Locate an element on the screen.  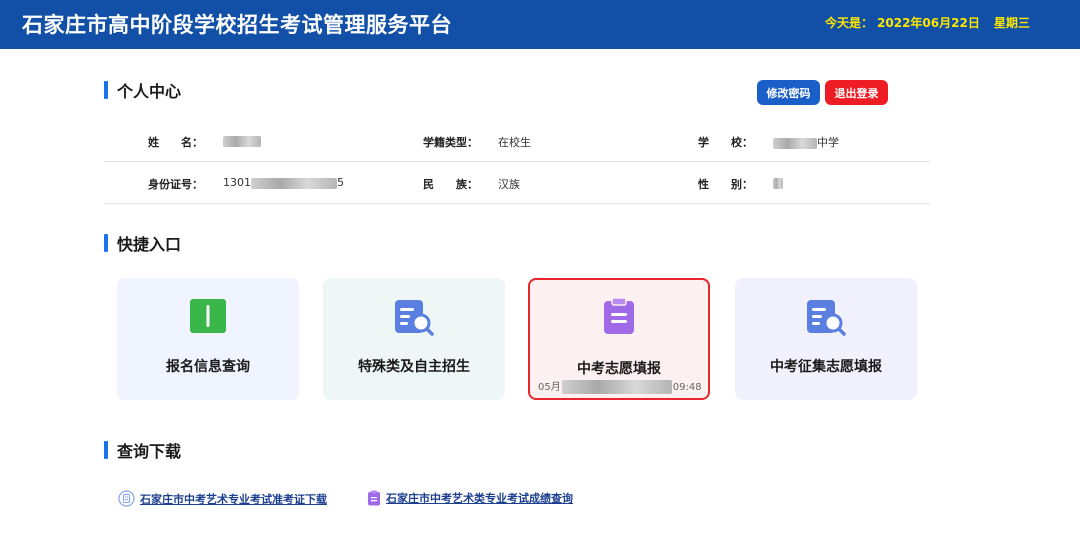
current-date: 今天是： 2022年06月22日 星期三 is located at coordinates (929, 22).